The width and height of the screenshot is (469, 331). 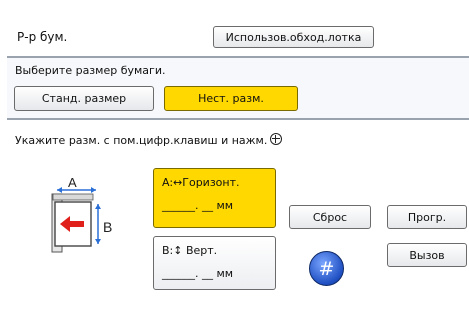 I want to click on width-label: A:↔Горизонт., so click(x=201, y=182).